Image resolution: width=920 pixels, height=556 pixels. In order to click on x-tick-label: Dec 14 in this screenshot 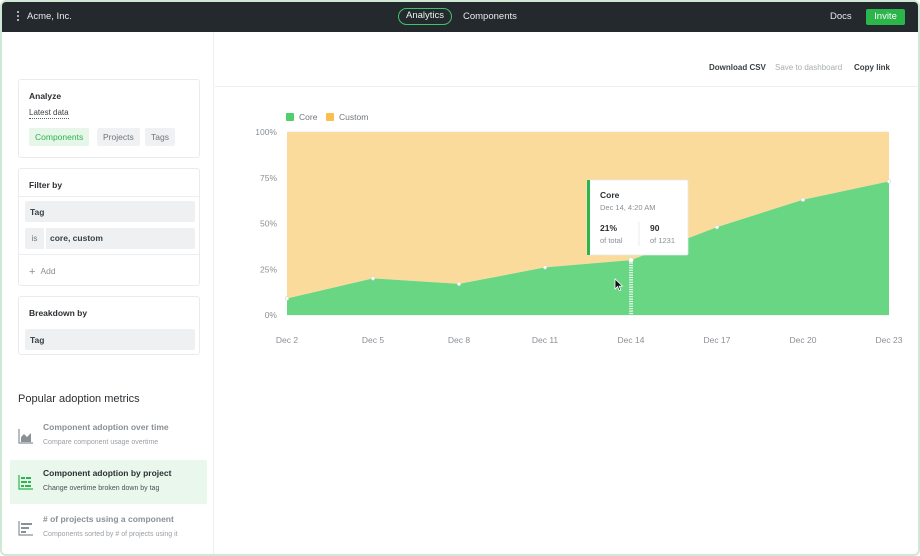, I will do `click(631, 340)`.